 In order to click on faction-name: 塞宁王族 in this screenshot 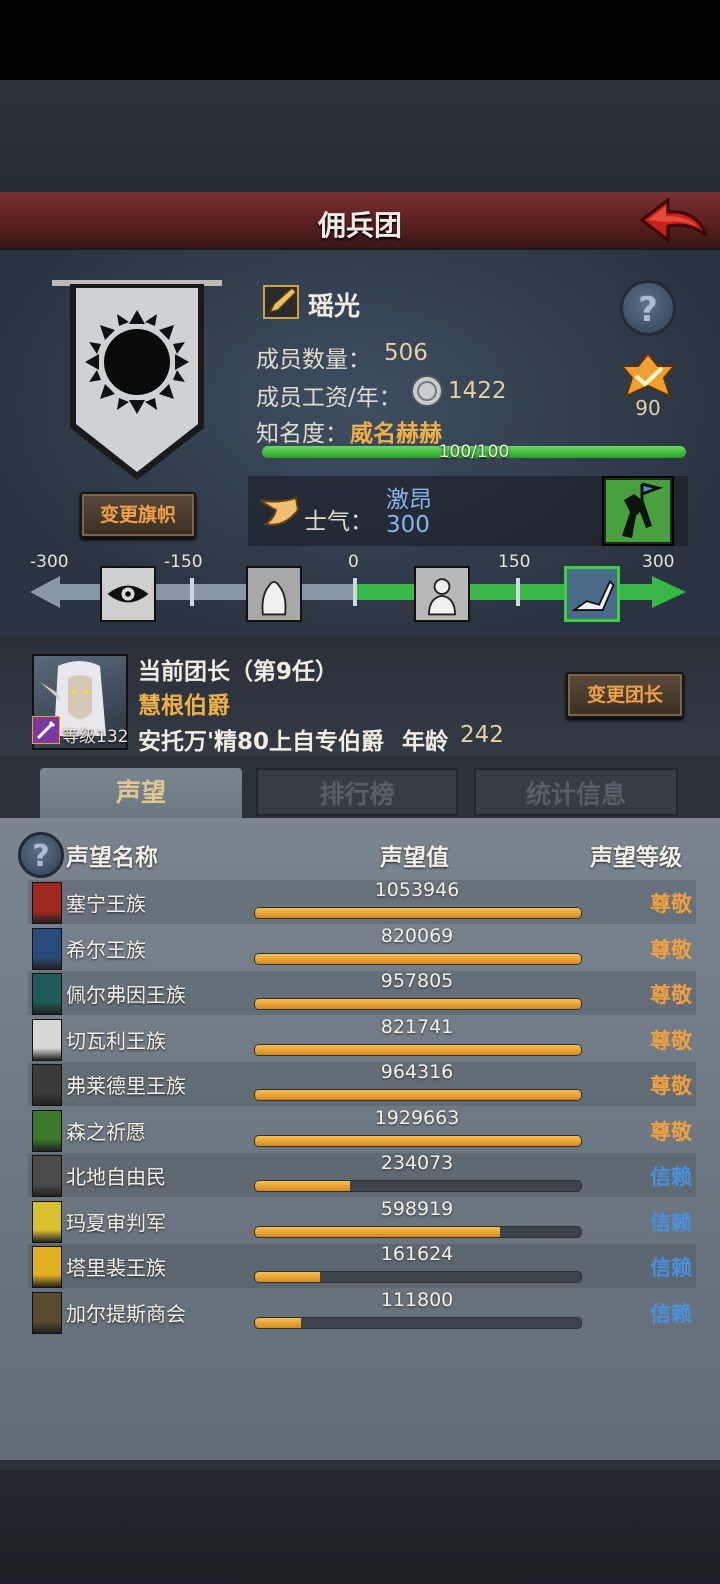, I will do `click(106, 904)`.